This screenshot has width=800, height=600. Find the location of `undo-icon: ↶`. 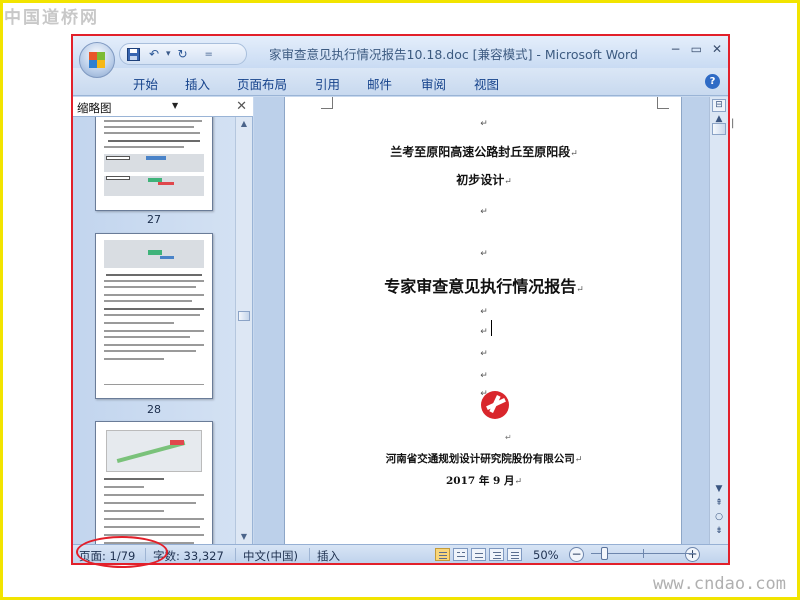

undo-icon: ↶ is located at coordinates (154, 54).